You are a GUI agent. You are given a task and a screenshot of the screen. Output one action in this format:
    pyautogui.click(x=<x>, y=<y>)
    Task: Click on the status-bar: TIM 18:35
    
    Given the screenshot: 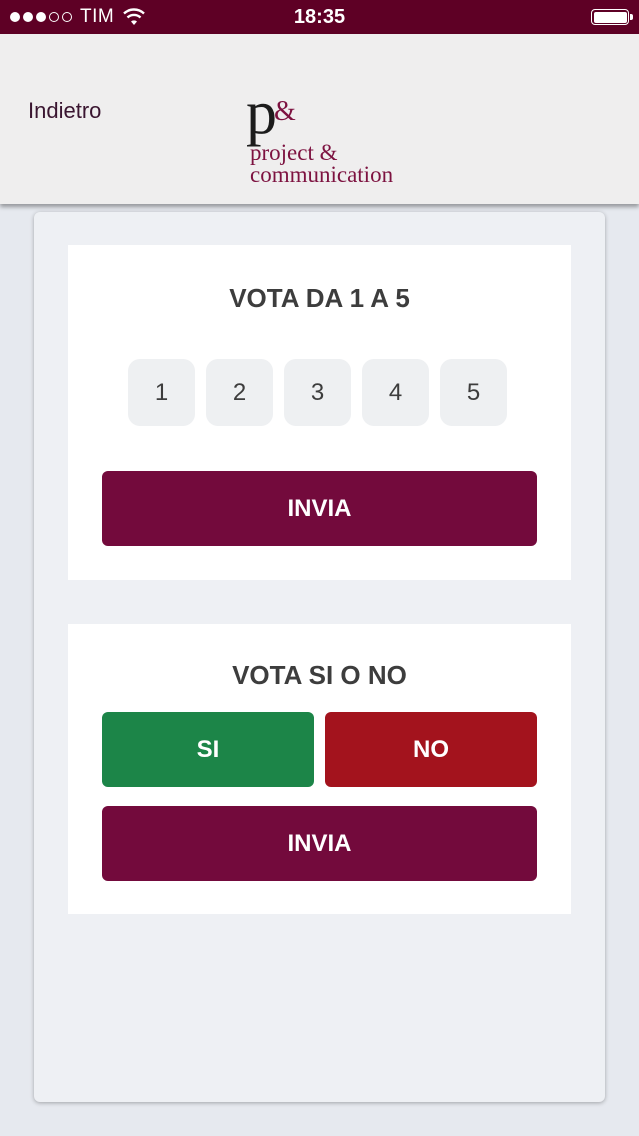 What is the action you would take?
    pyautogui.click(x=319, y=17)
    